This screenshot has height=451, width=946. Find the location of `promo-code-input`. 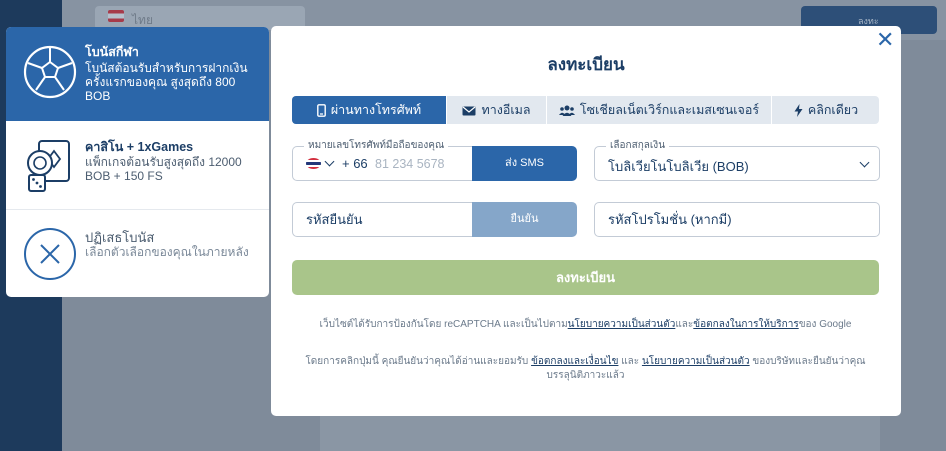

promo-code-input is located at coordinates (737, 219).